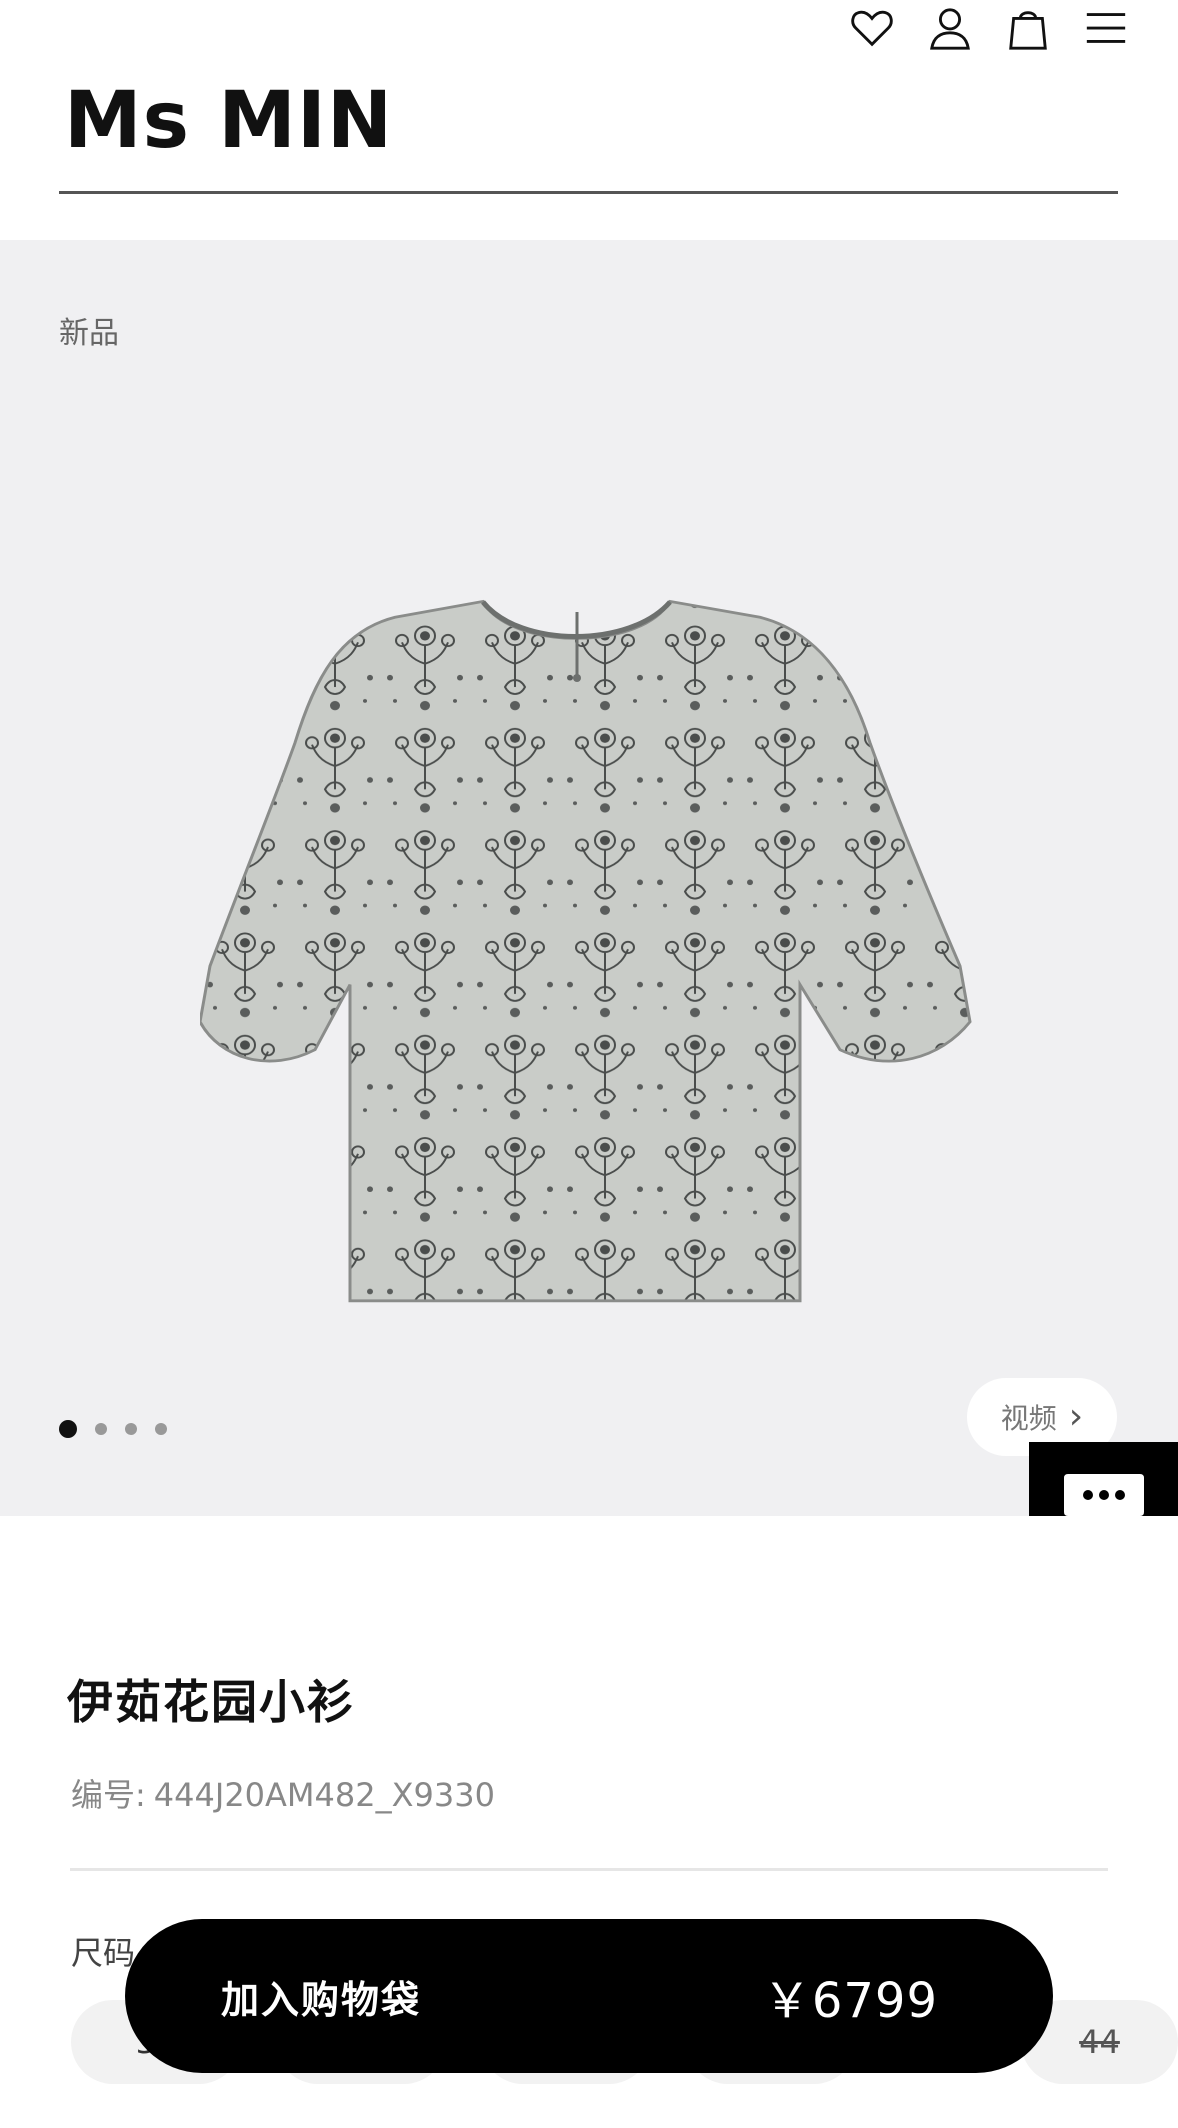  What do you see at coordinates (113, 1429) in the screenshot?
I see `carousel-dots` at bounding box center [113, 1429].